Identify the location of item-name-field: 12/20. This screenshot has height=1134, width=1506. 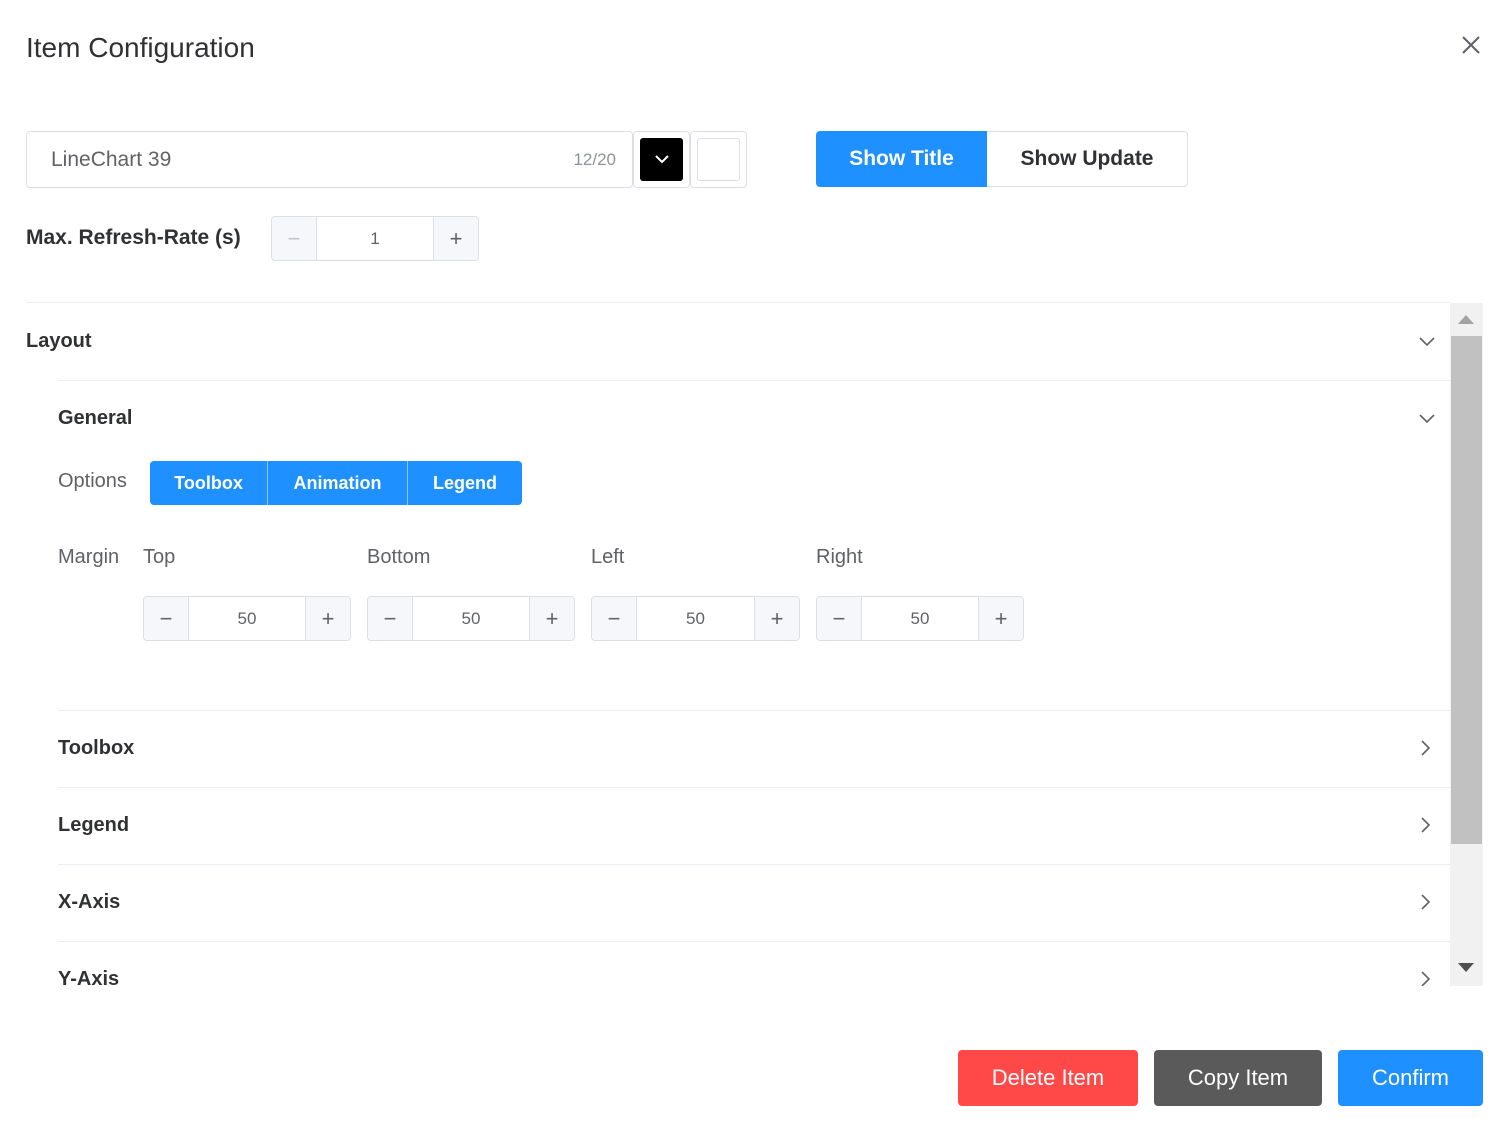
(329, 159).